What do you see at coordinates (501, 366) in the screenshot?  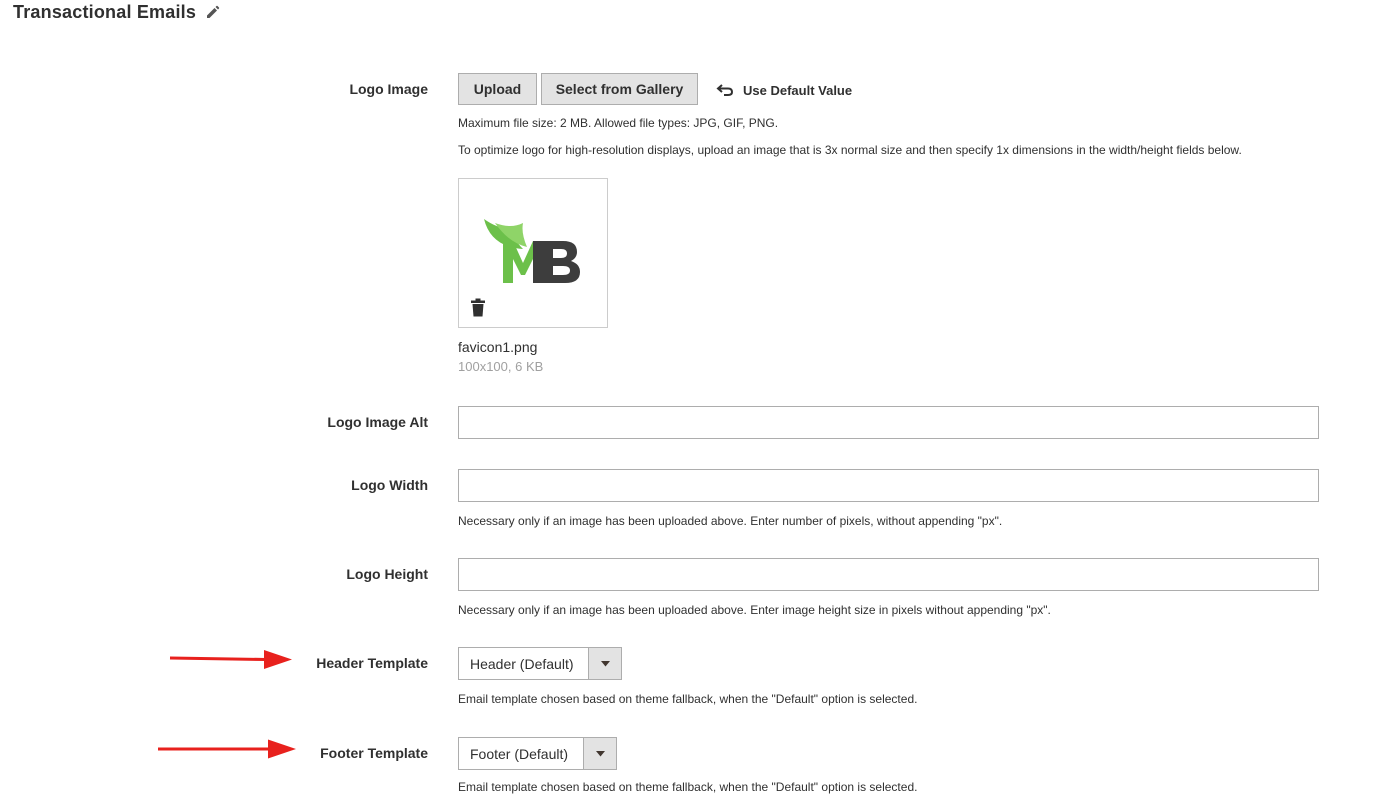 I see `file-meta: 100x100, 6 KB` at bounding box center [501, 366].